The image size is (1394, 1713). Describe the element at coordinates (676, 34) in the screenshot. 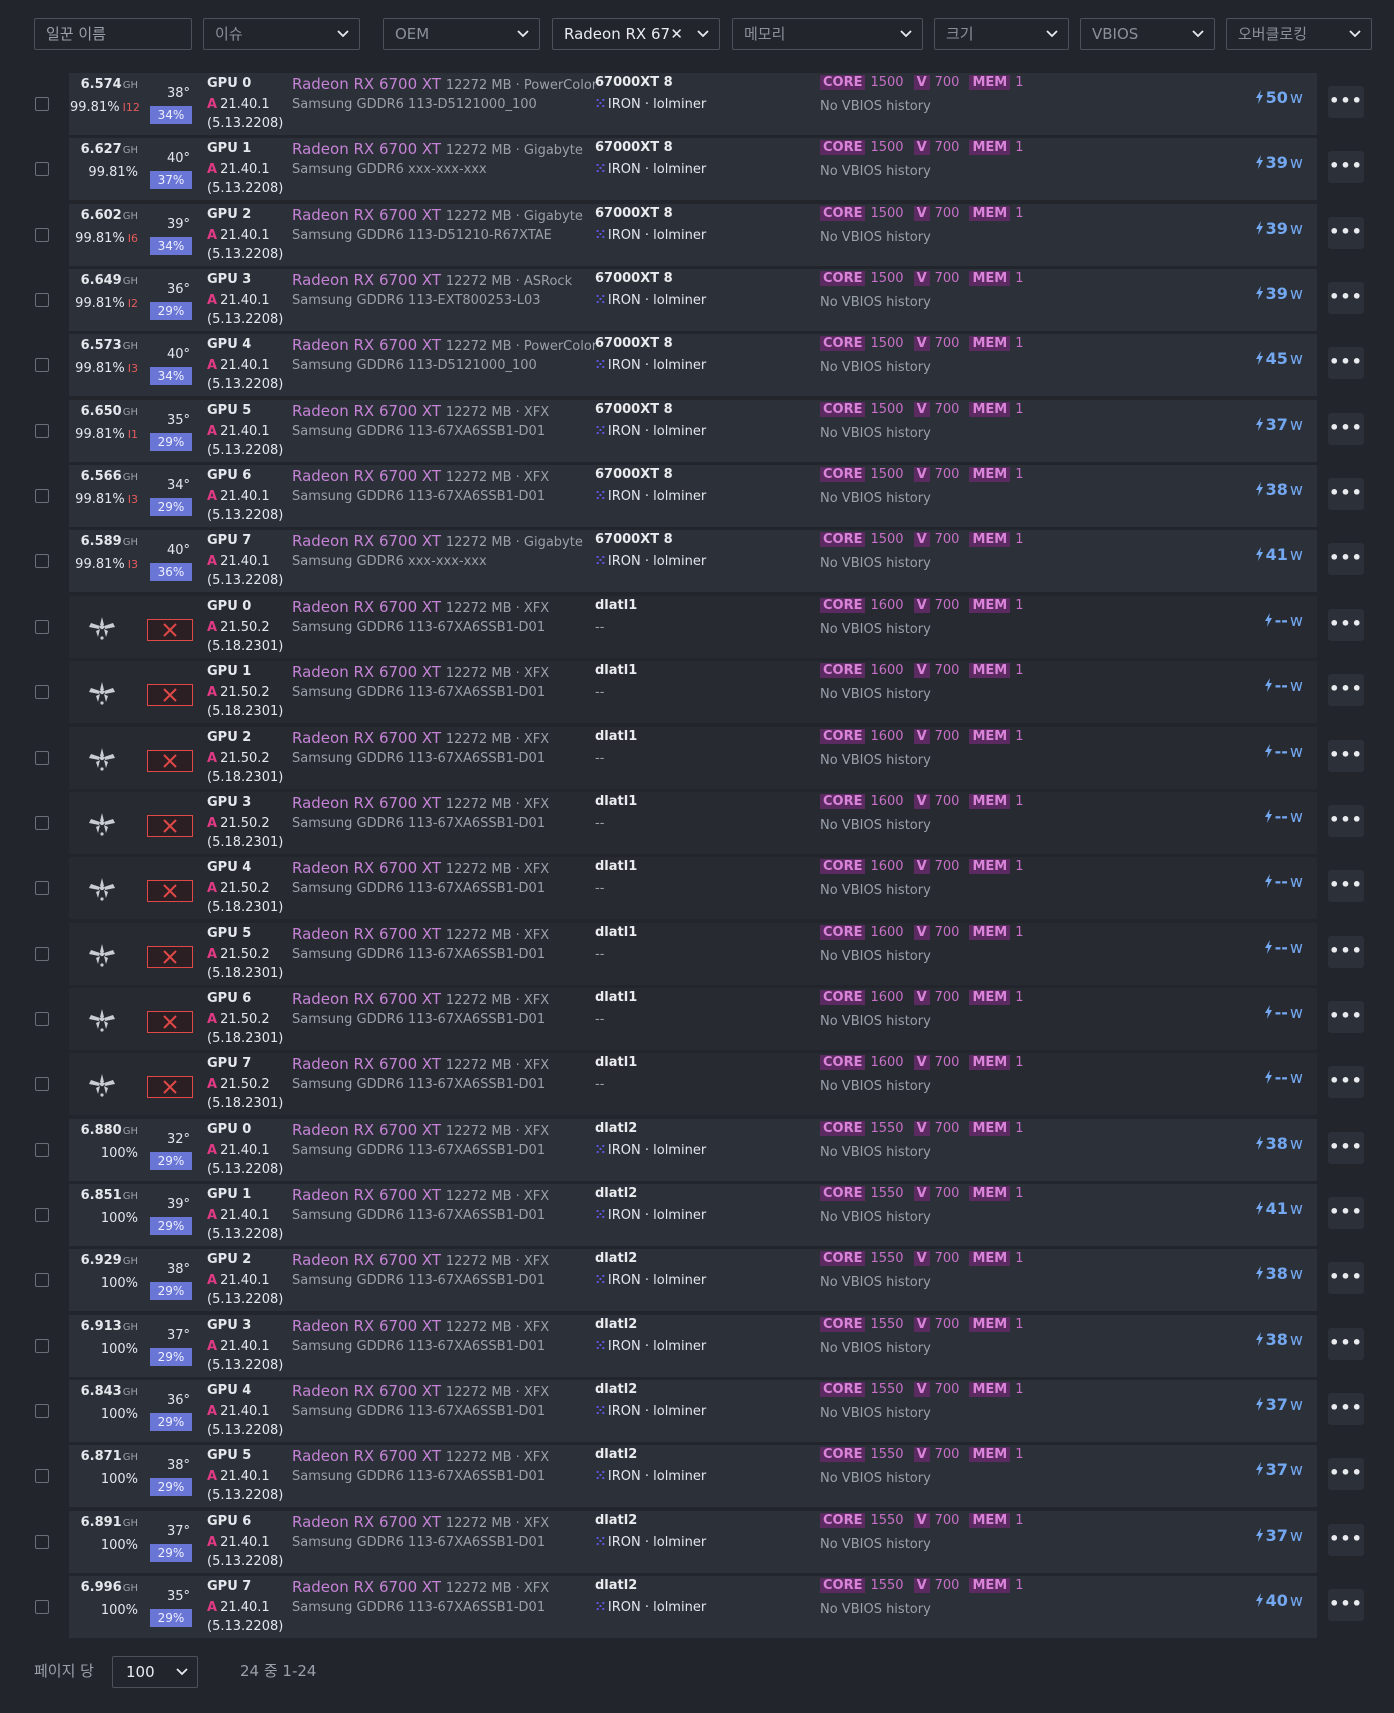

I see `clear-icon: ✕` at that location.